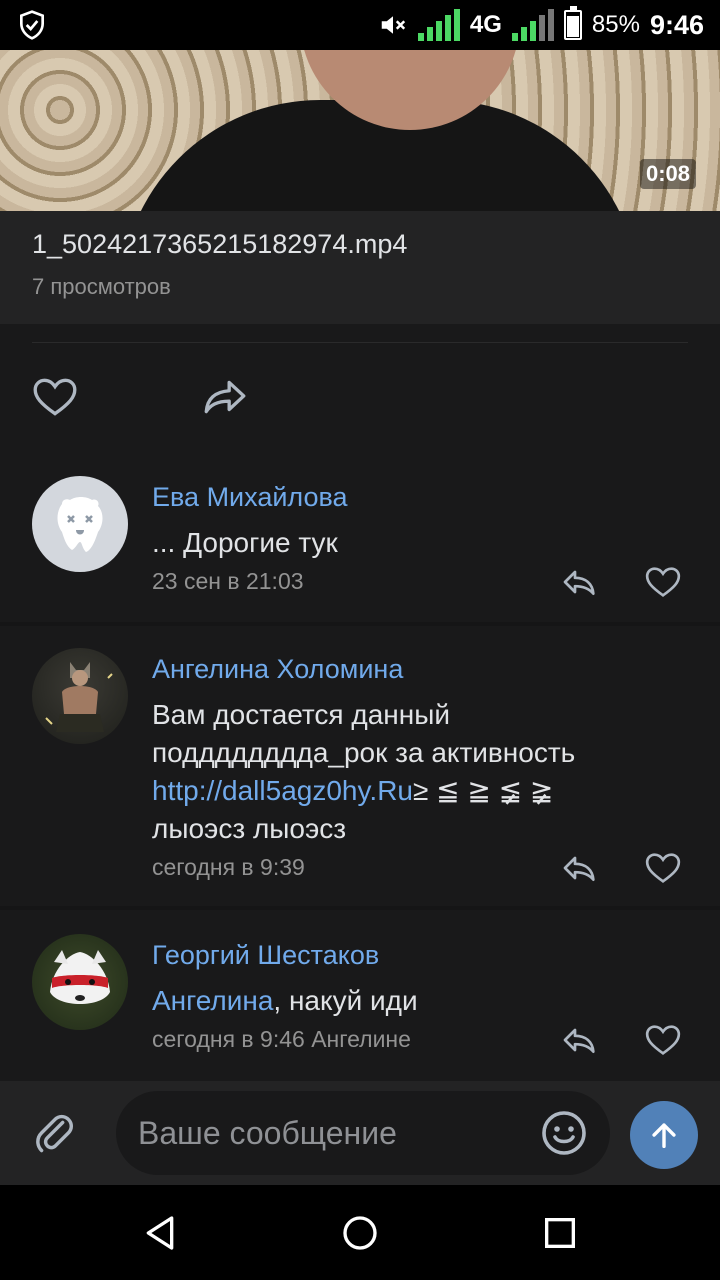  I want to click on system-navigation-bar, so click(360, 1232).